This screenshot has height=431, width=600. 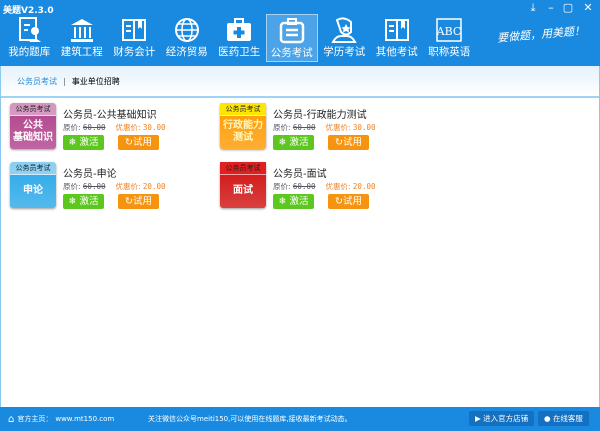 I want to click on course-badge: 公务员考试 公共 基础知识, so click(x=33, y=126).